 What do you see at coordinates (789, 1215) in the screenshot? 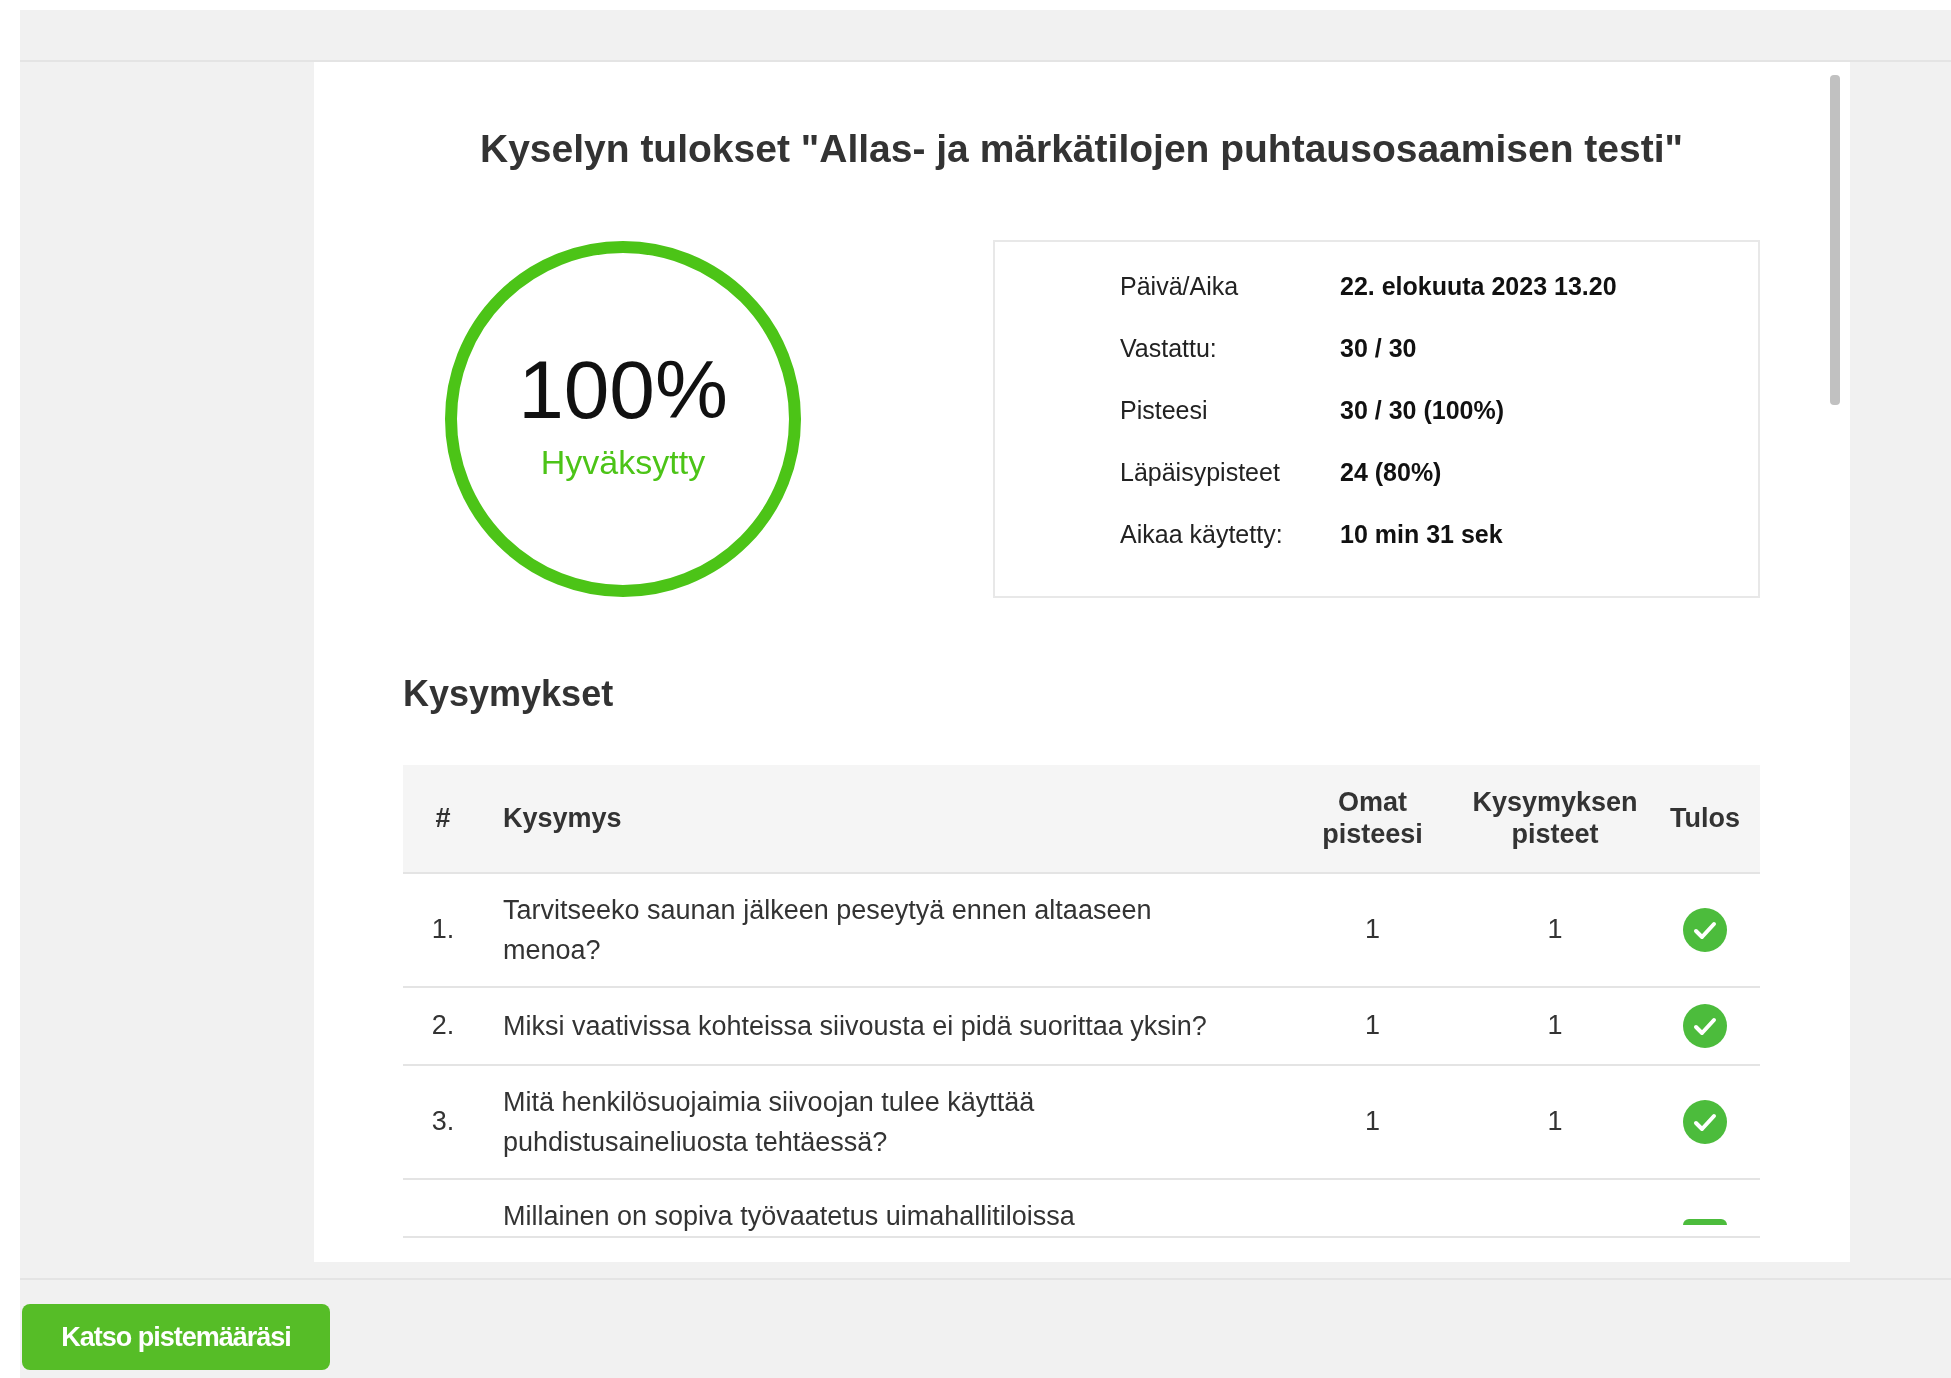
I see `question-text: Millainen on sopiva työvaatetus uimahallitiloissa` at bounding box center [789, 1215].